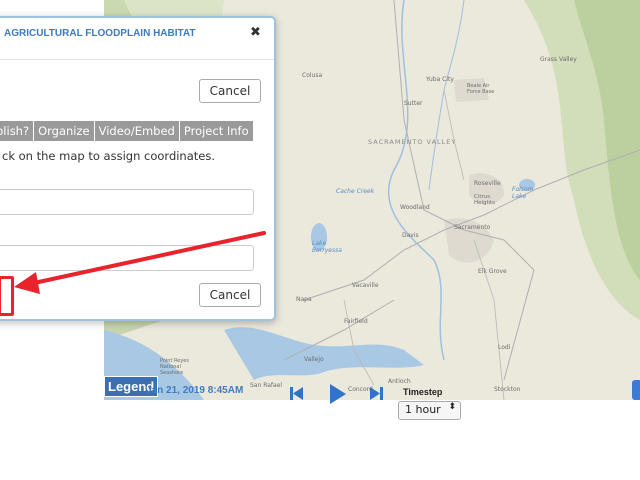 The image size is (640, 480). What do you see at coordinates (558, 59) in the screenshot?
I see `map-label-grass-valley: Grass Valley` at bounding box center [558, 59].